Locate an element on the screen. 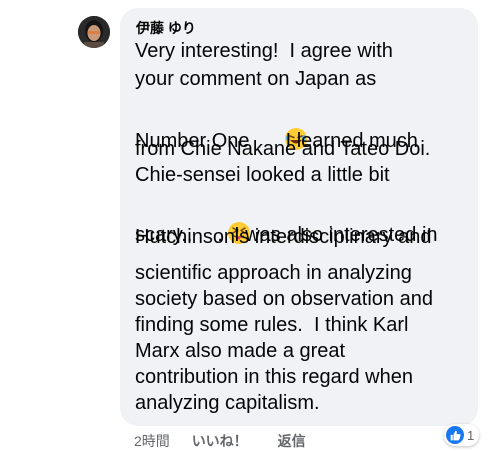  avatar-photo is located at coordinates (94, 32).